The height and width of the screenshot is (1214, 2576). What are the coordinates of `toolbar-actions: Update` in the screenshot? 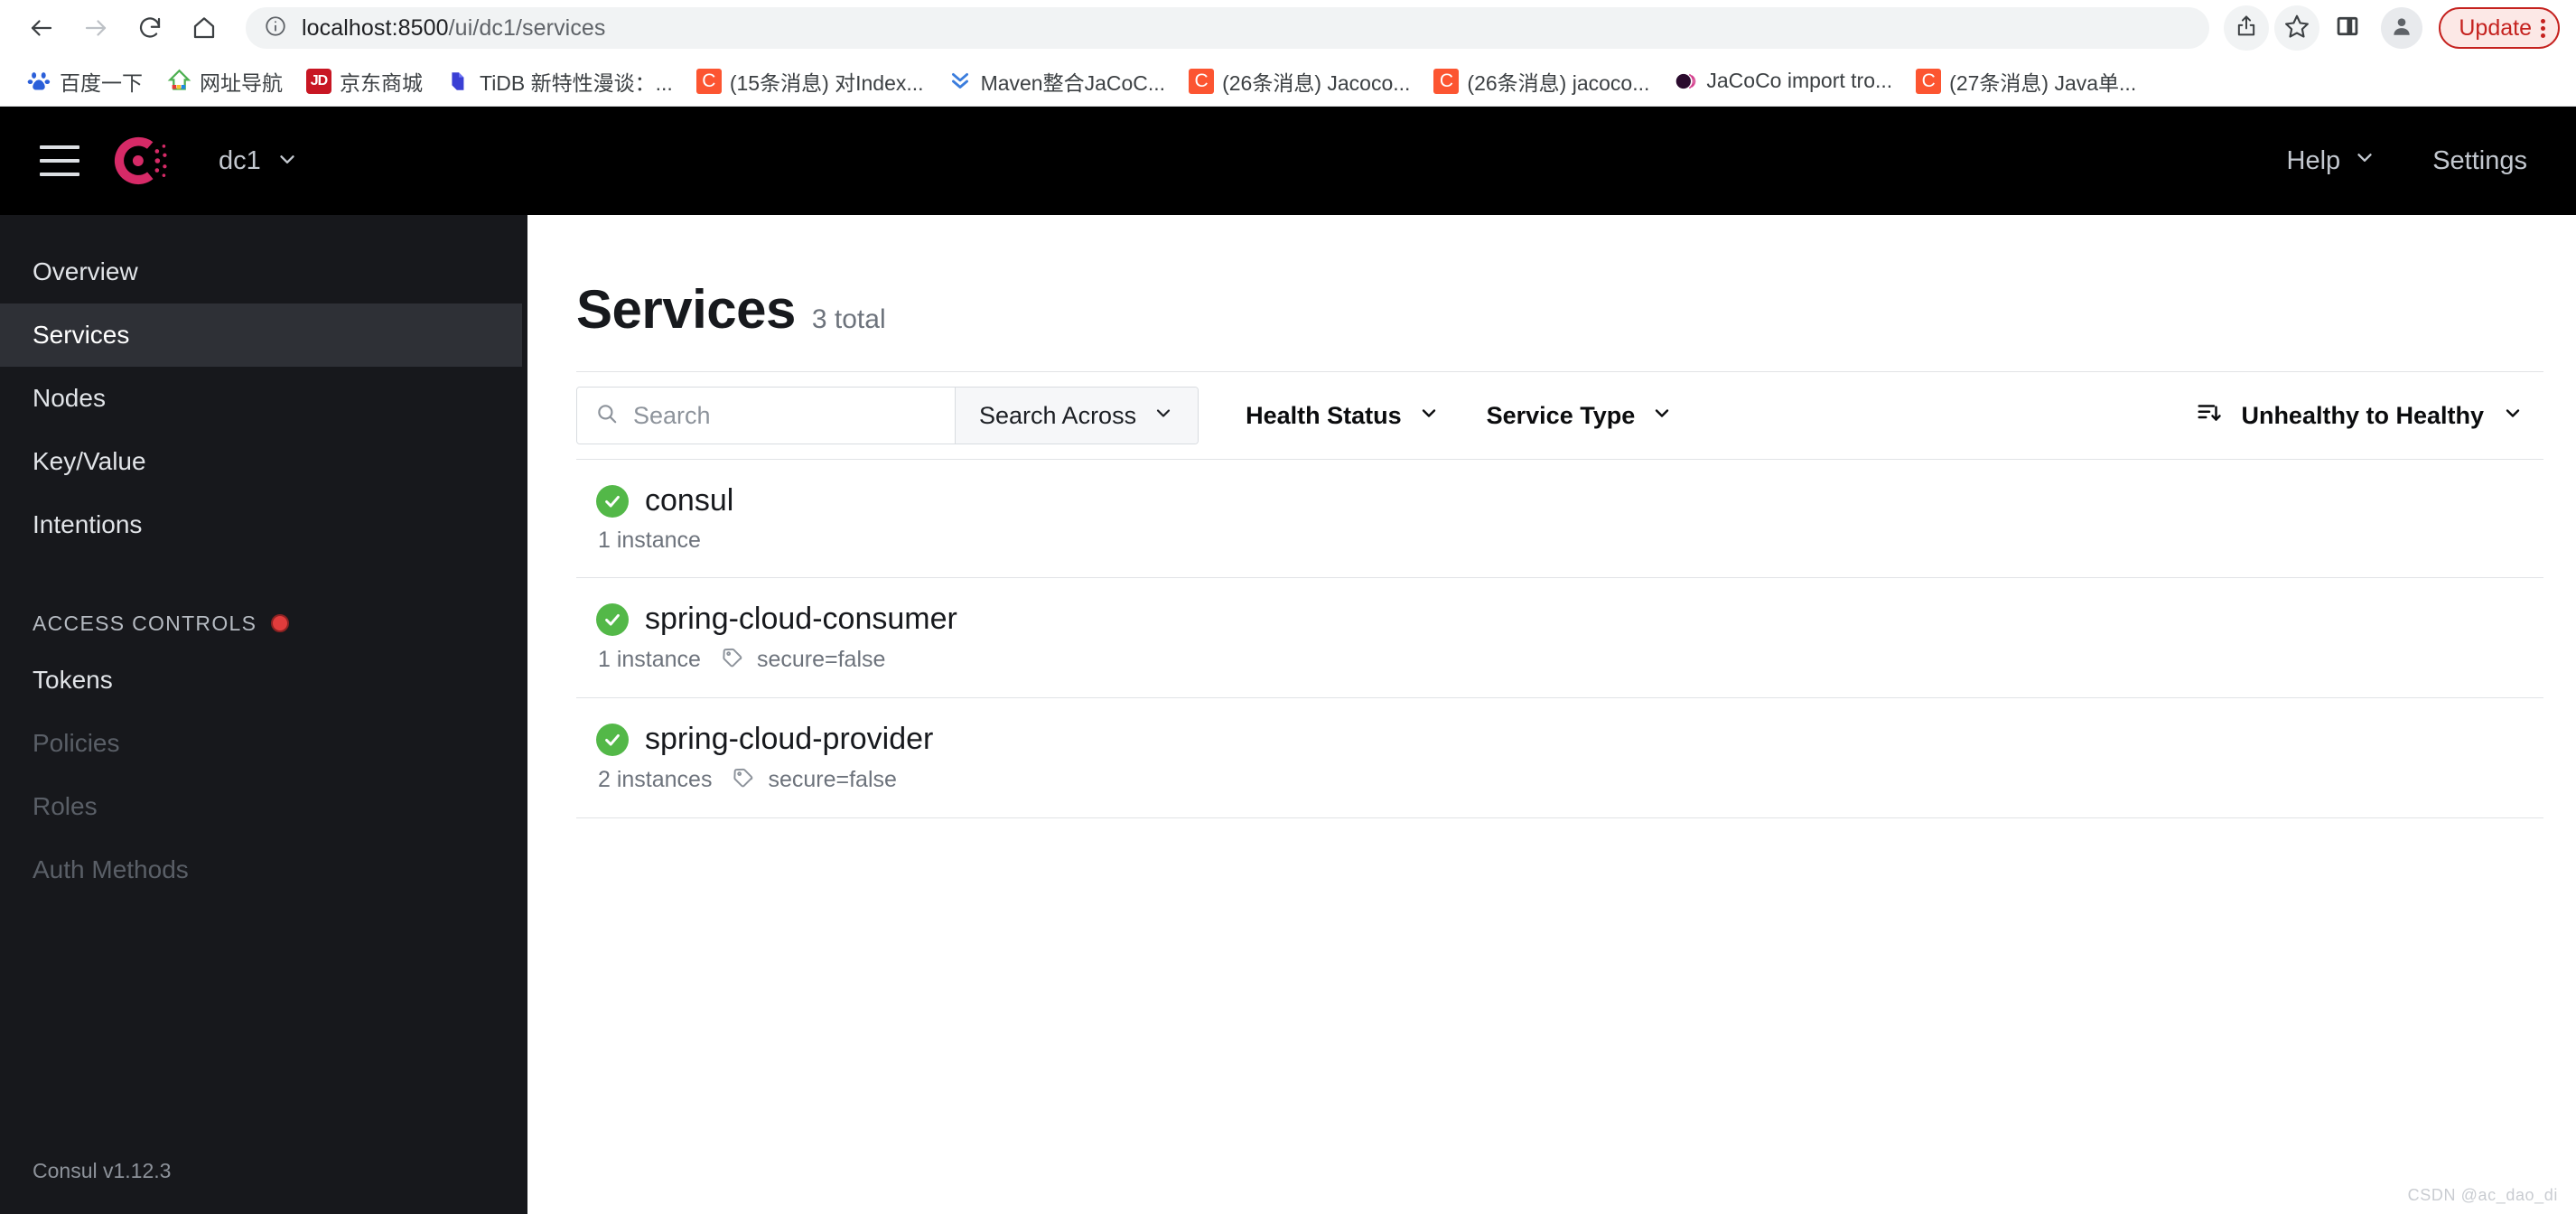 It's located at (2392, 28).